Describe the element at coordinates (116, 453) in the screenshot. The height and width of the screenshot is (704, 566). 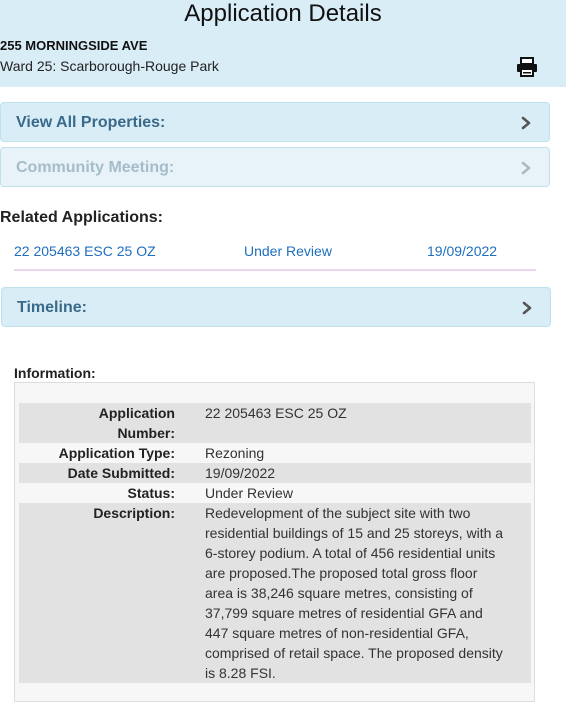
I see `application-type-label: Application Type:` at that location.